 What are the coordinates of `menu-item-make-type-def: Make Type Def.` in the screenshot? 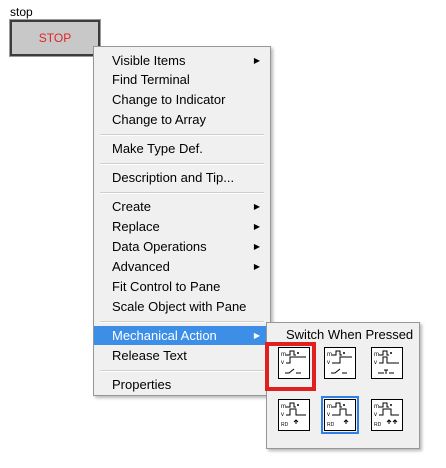 It's located at (182, 148).